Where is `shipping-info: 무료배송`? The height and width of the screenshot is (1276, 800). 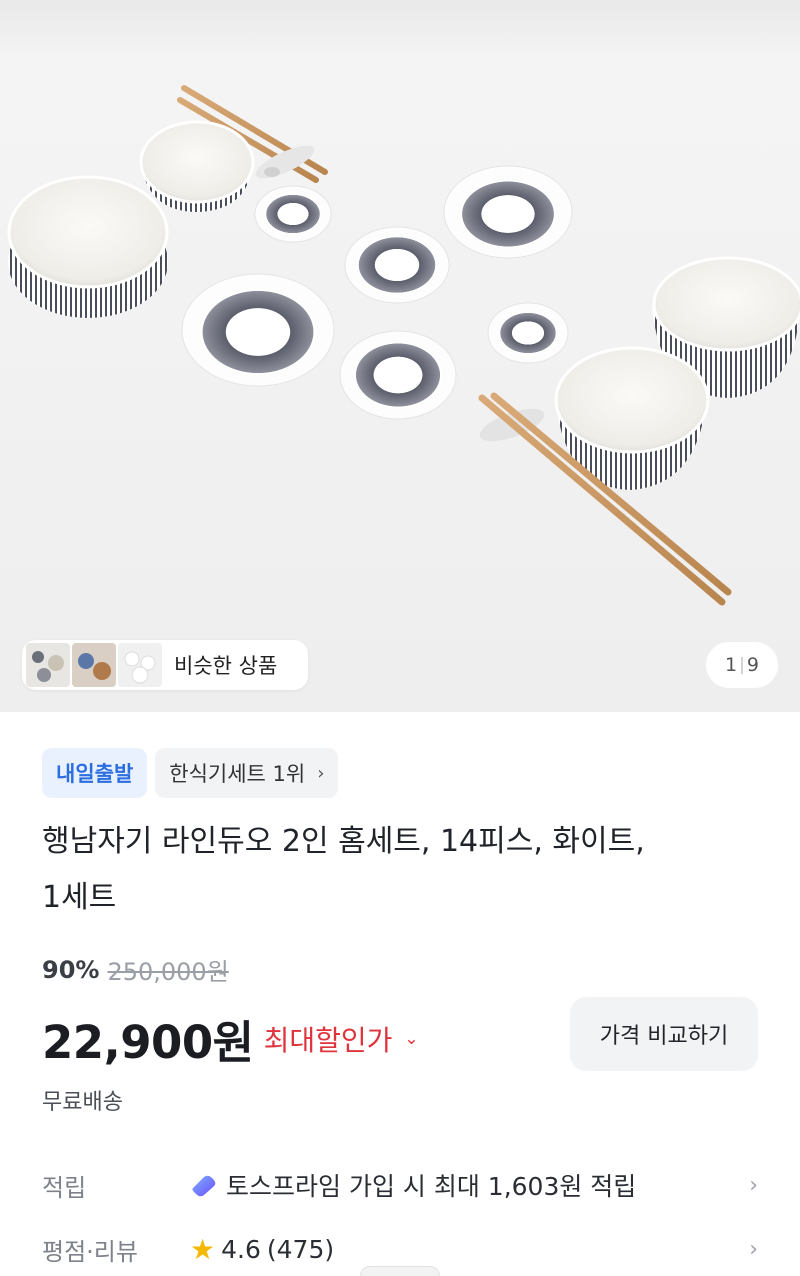 shipping-info: 무료배송 is located at coordinates (82, 1102).